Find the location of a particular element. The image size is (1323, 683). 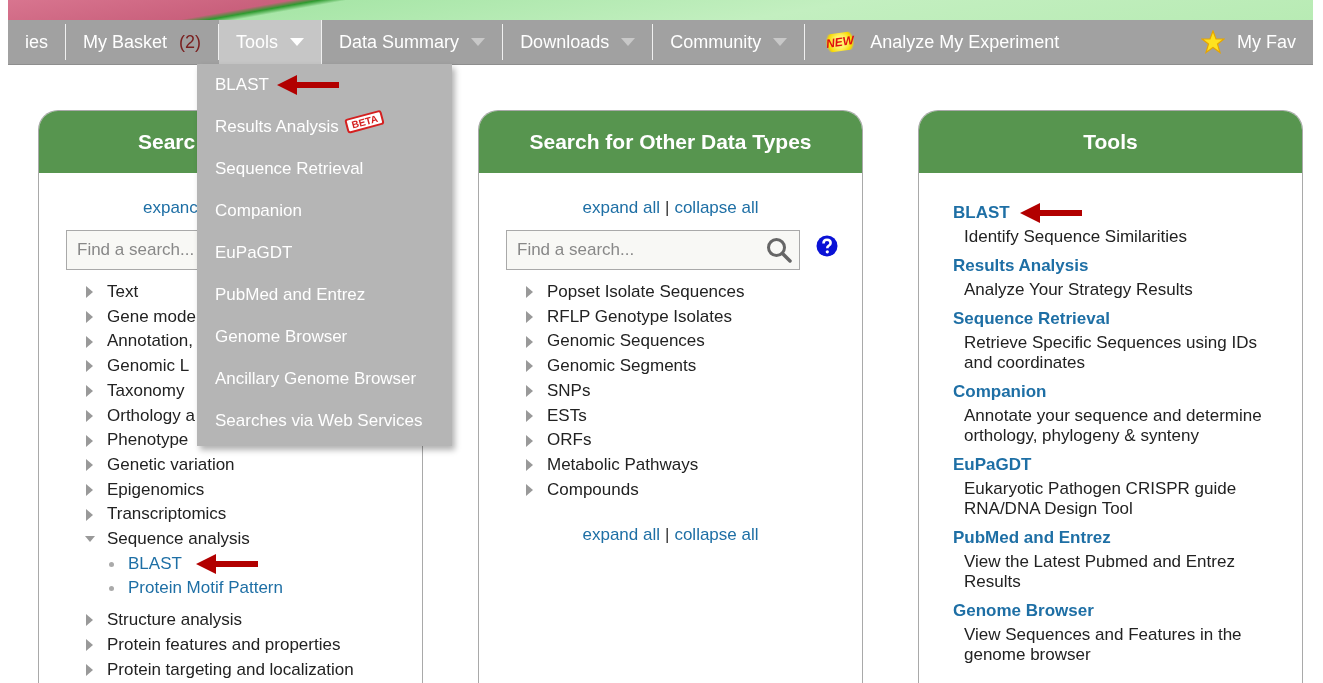

search-link: Protein Motif Pattern is located at coordinates (205, 589).